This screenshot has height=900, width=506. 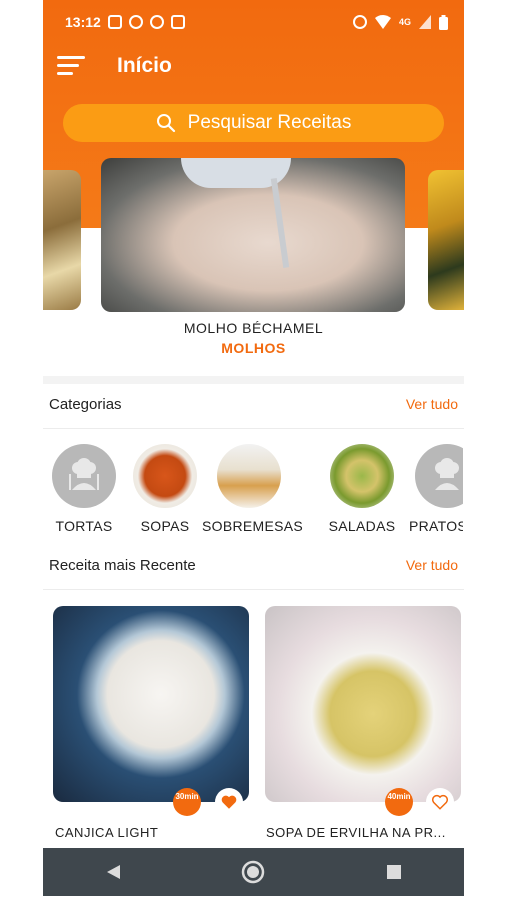 What do you see at coordinates (144, 65) in the screenshot?
I see `page-title: Início` at bounding box center [144, 65].